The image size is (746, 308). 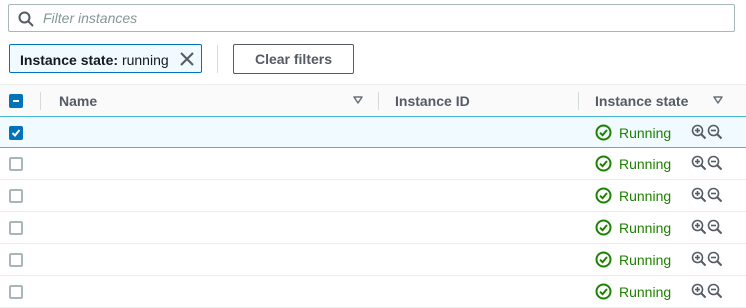 I want to click on filter-search-bar, so click(x=371, y=18).